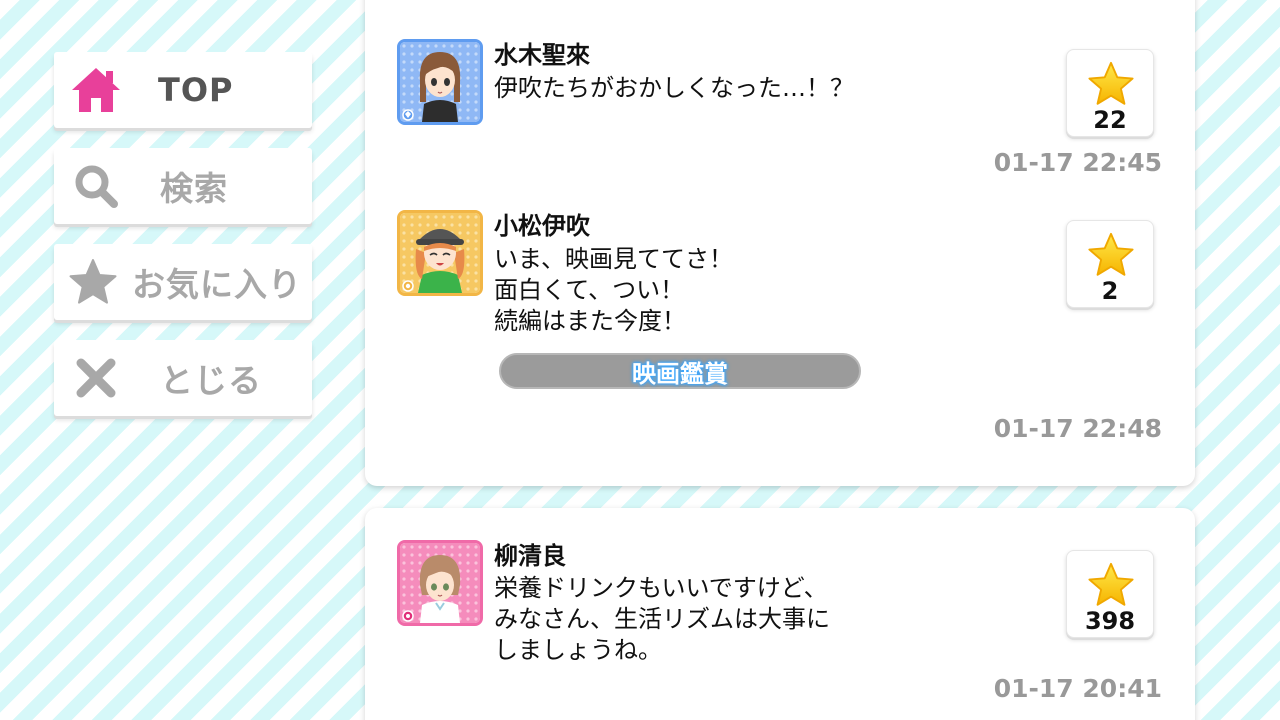 The height and width of the screenshot is (720, 1280). Describe the element at coordinates (194, 188) in the screenshot. I see `nav-search-label: 検索` at that location.